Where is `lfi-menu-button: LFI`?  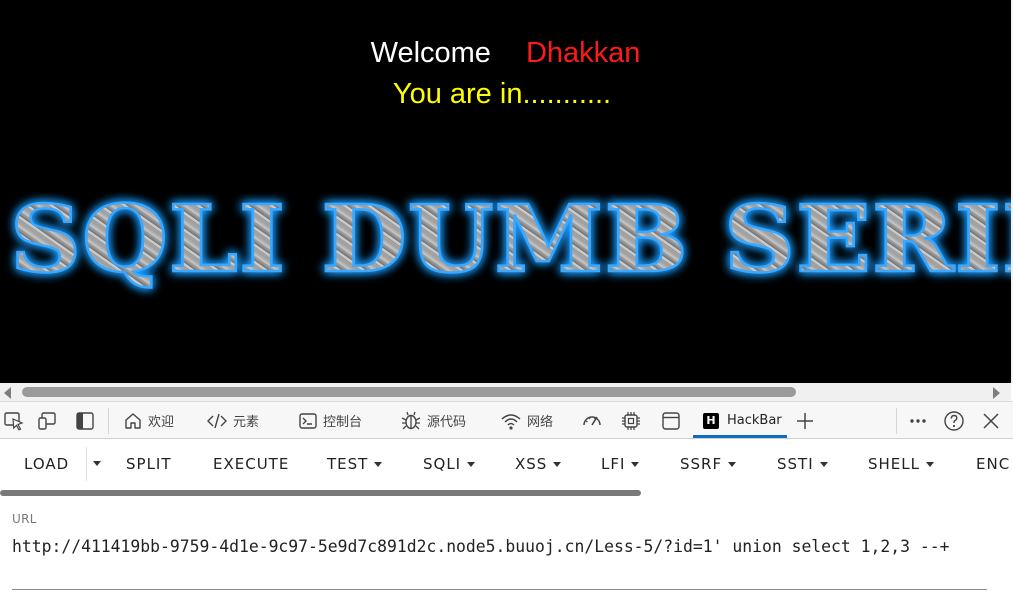
lfi-menu-button: LFI is located at coordinates (620, 464).